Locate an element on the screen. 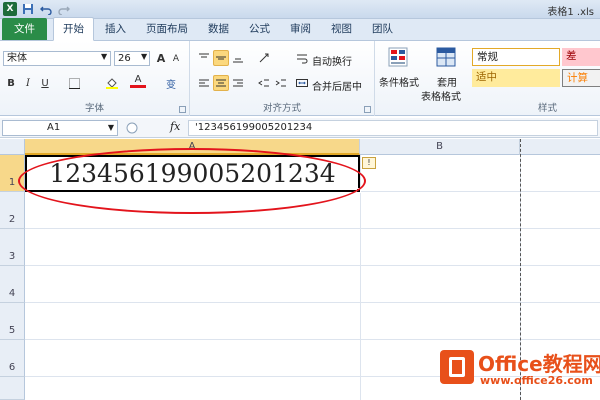  excel-logo-icon: X is located at coordinates (10, 9).